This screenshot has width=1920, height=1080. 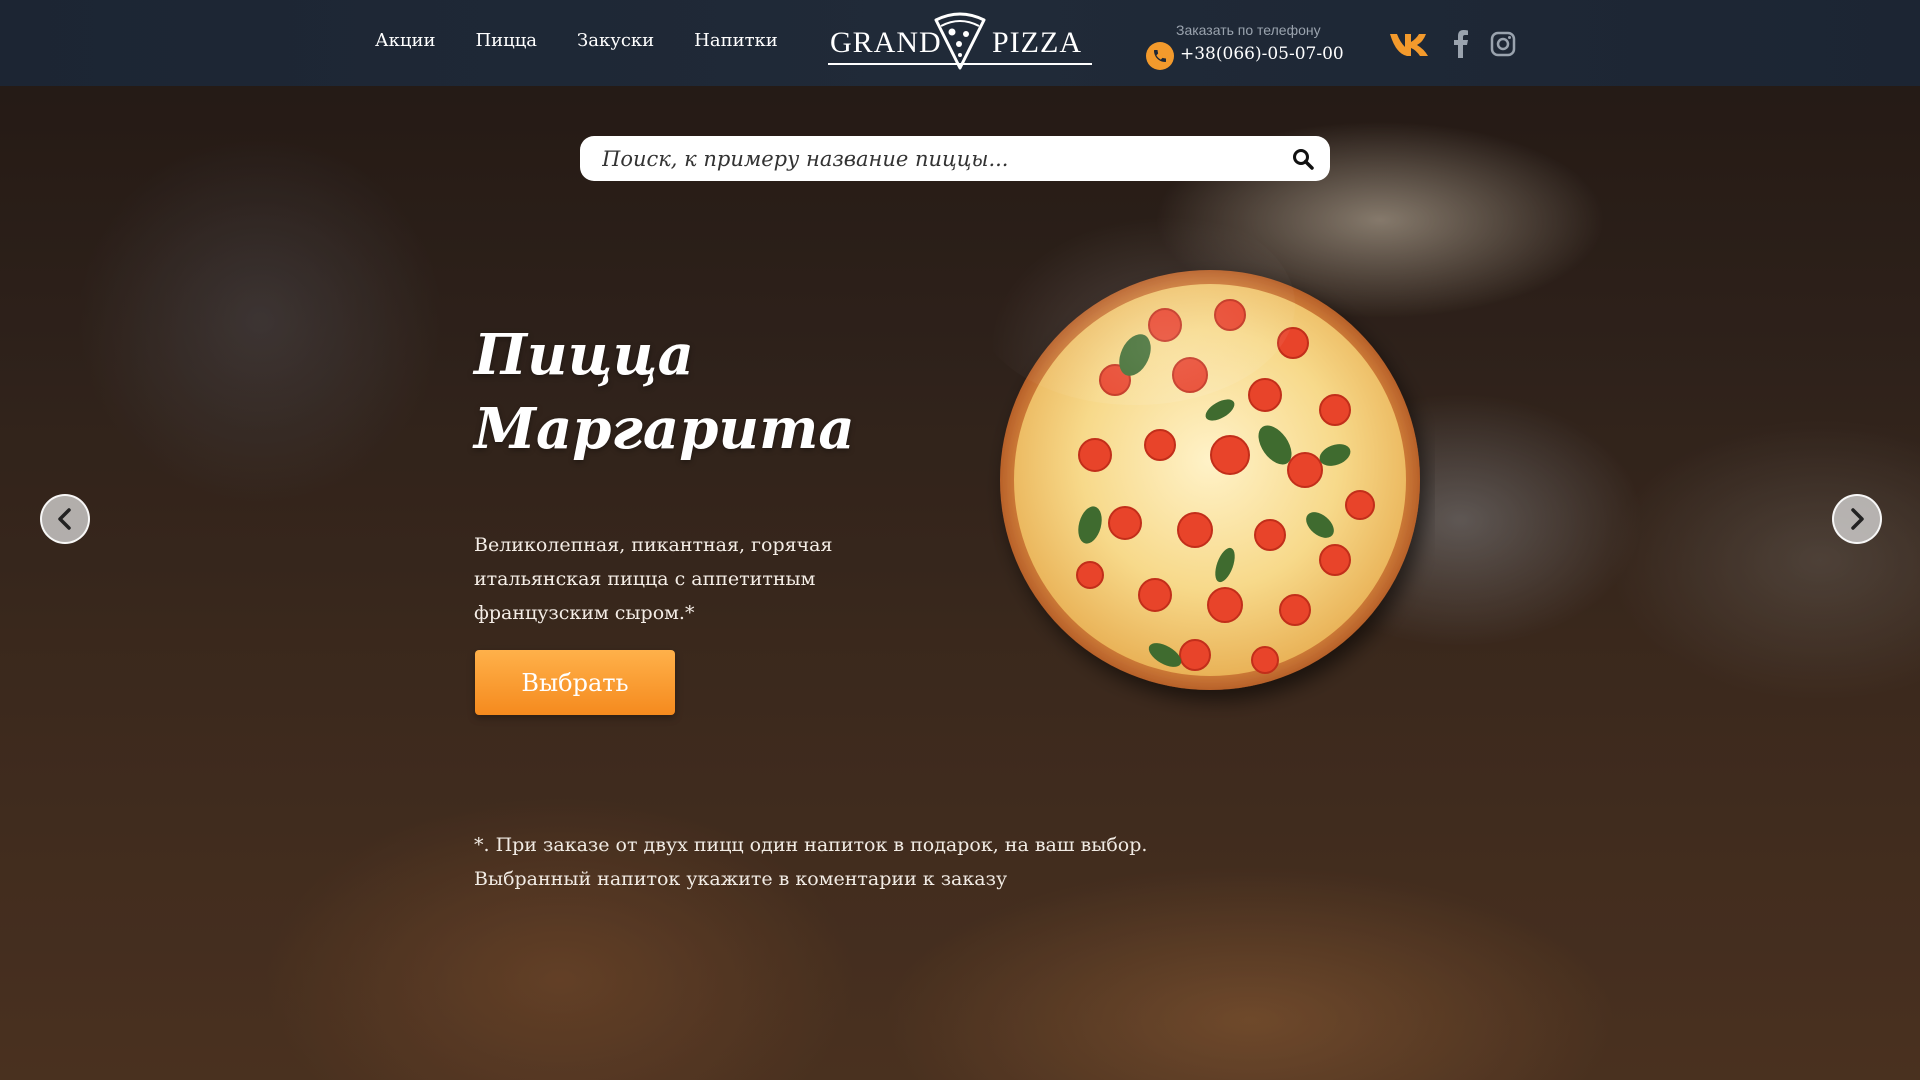 I want to click on facebook-icon, so click(x=1461, y=44).